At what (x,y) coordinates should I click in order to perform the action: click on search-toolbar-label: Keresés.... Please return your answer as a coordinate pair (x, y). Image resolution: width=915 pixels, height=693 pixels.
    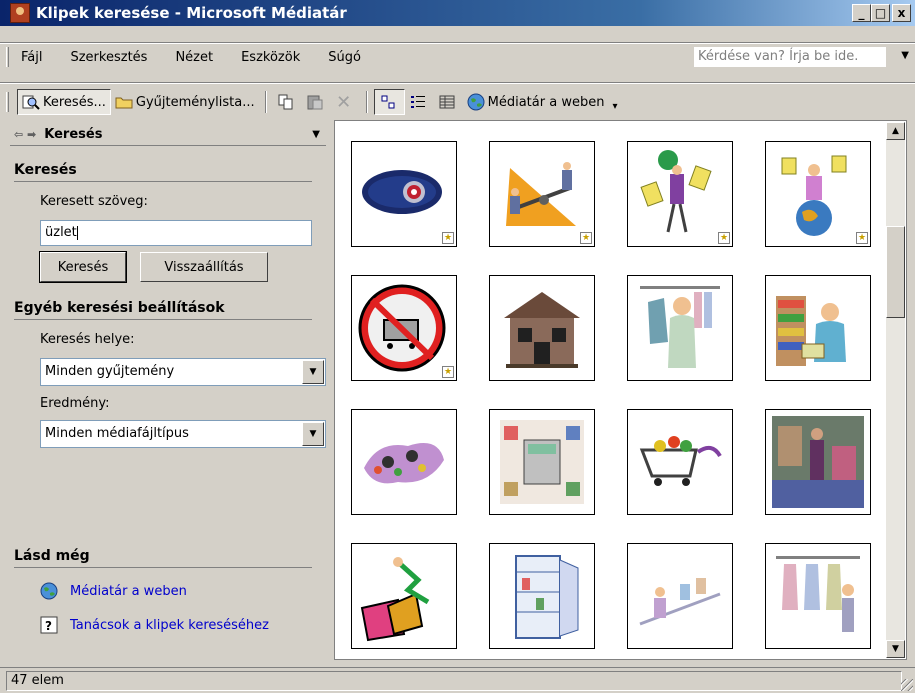
    Looking at the image, I should click on (74, 102).